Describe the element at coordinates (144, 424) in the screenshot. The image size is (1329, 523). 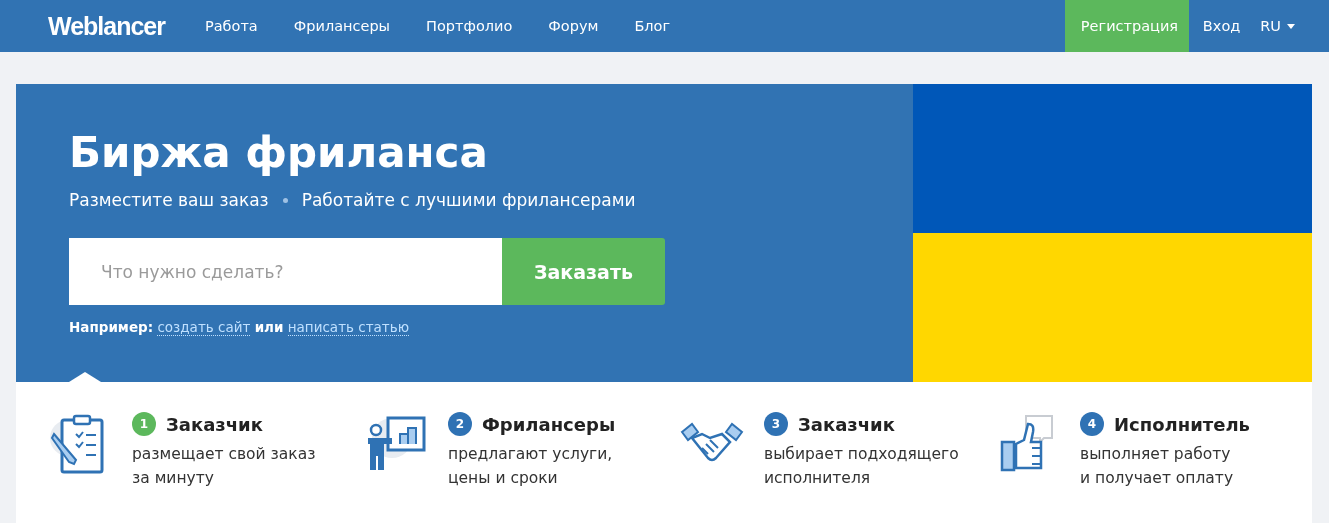
I see `step-number: 1` at that location.